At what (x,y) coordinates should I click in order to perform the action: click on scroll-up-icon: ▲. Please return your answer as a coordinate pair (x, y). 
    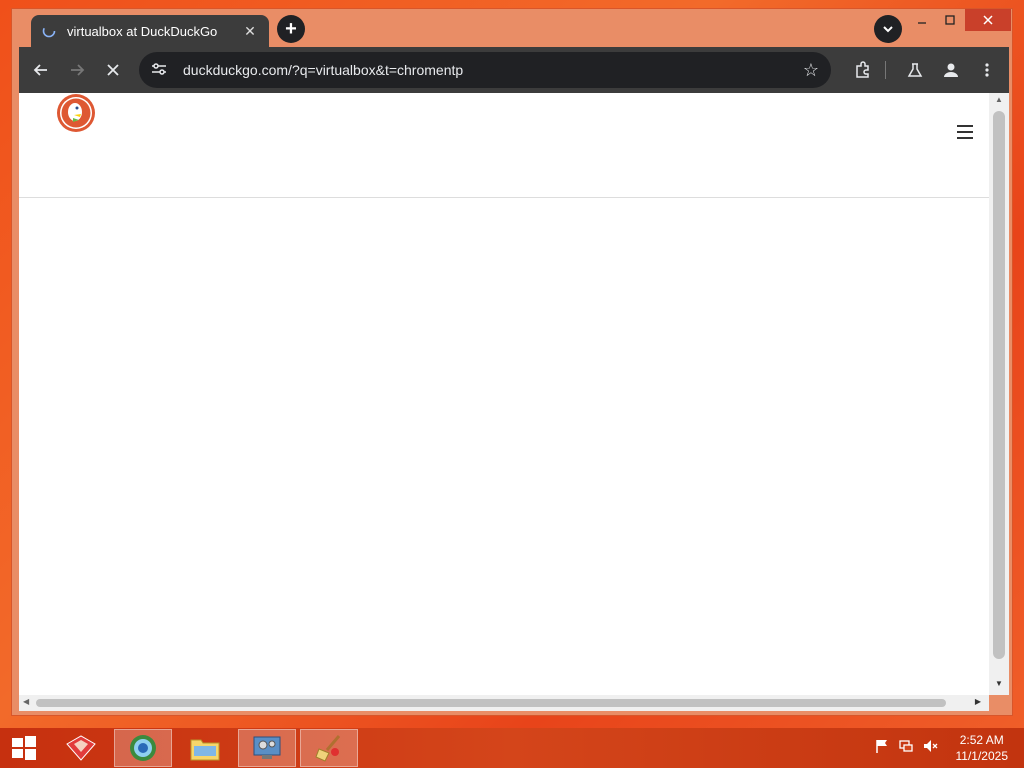
    Looking at the image, I should click on (999, 102).